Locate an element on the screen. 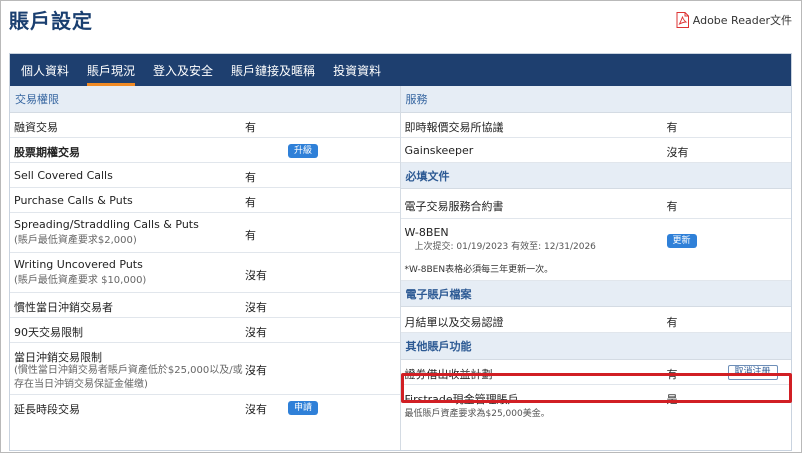 This screenshot has width=802, height=453. upgrade-button: 升級 is located at coordinates (303, 151).